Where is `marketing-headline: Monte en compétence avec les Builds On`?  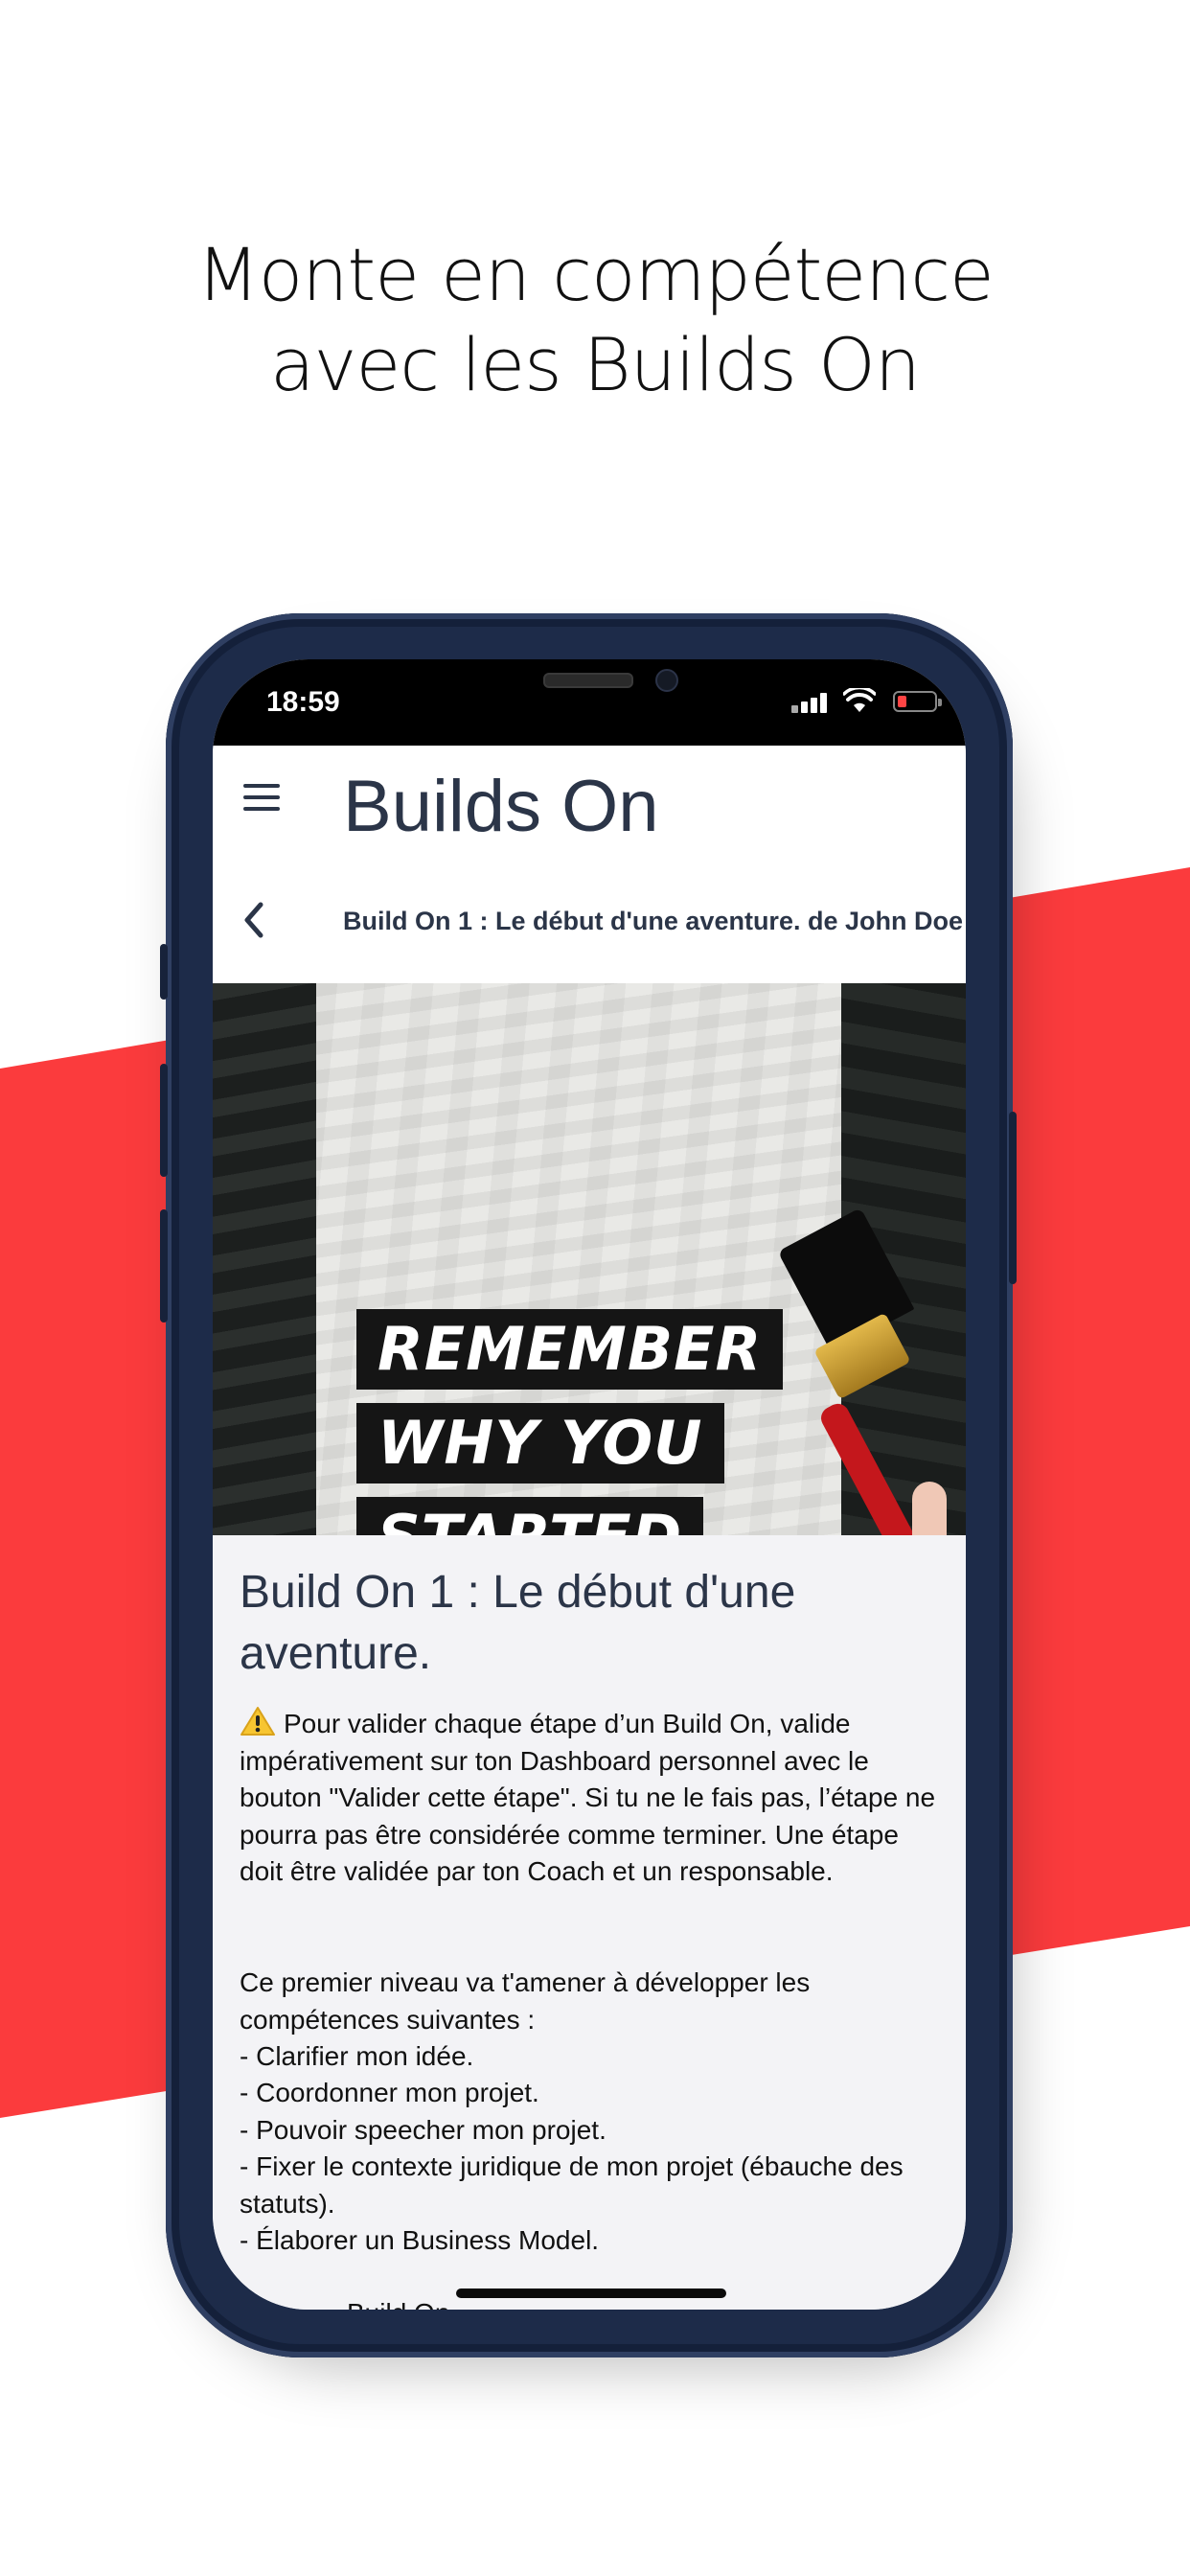 marketing-headline: Monte en compétence avec les Builds On is located at coordinates (595, 320).